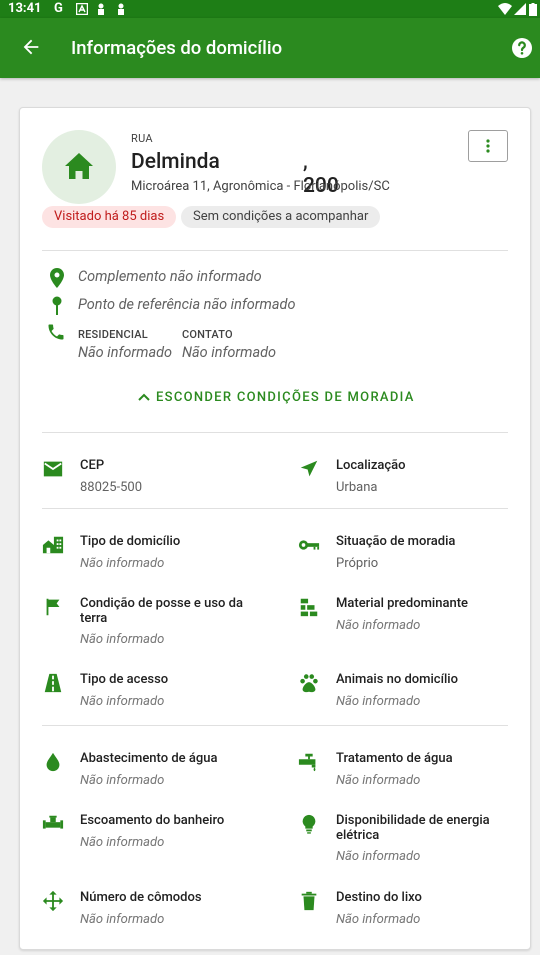  What do you see at coordinates (142, 138) in the screenshot?
I see `street-type-label: RUA` at bounding box center [142, 138].